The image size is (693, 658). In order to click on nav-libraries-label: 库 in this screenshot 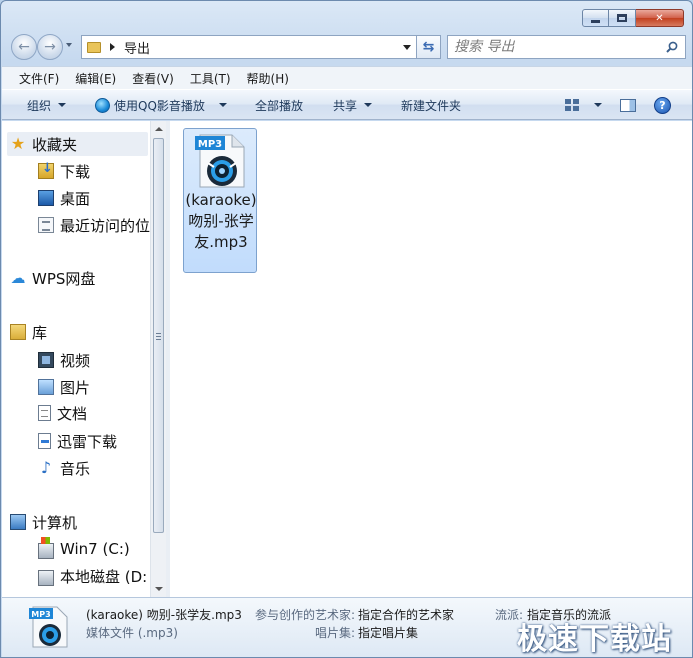, I will do `click(40, 332)`.